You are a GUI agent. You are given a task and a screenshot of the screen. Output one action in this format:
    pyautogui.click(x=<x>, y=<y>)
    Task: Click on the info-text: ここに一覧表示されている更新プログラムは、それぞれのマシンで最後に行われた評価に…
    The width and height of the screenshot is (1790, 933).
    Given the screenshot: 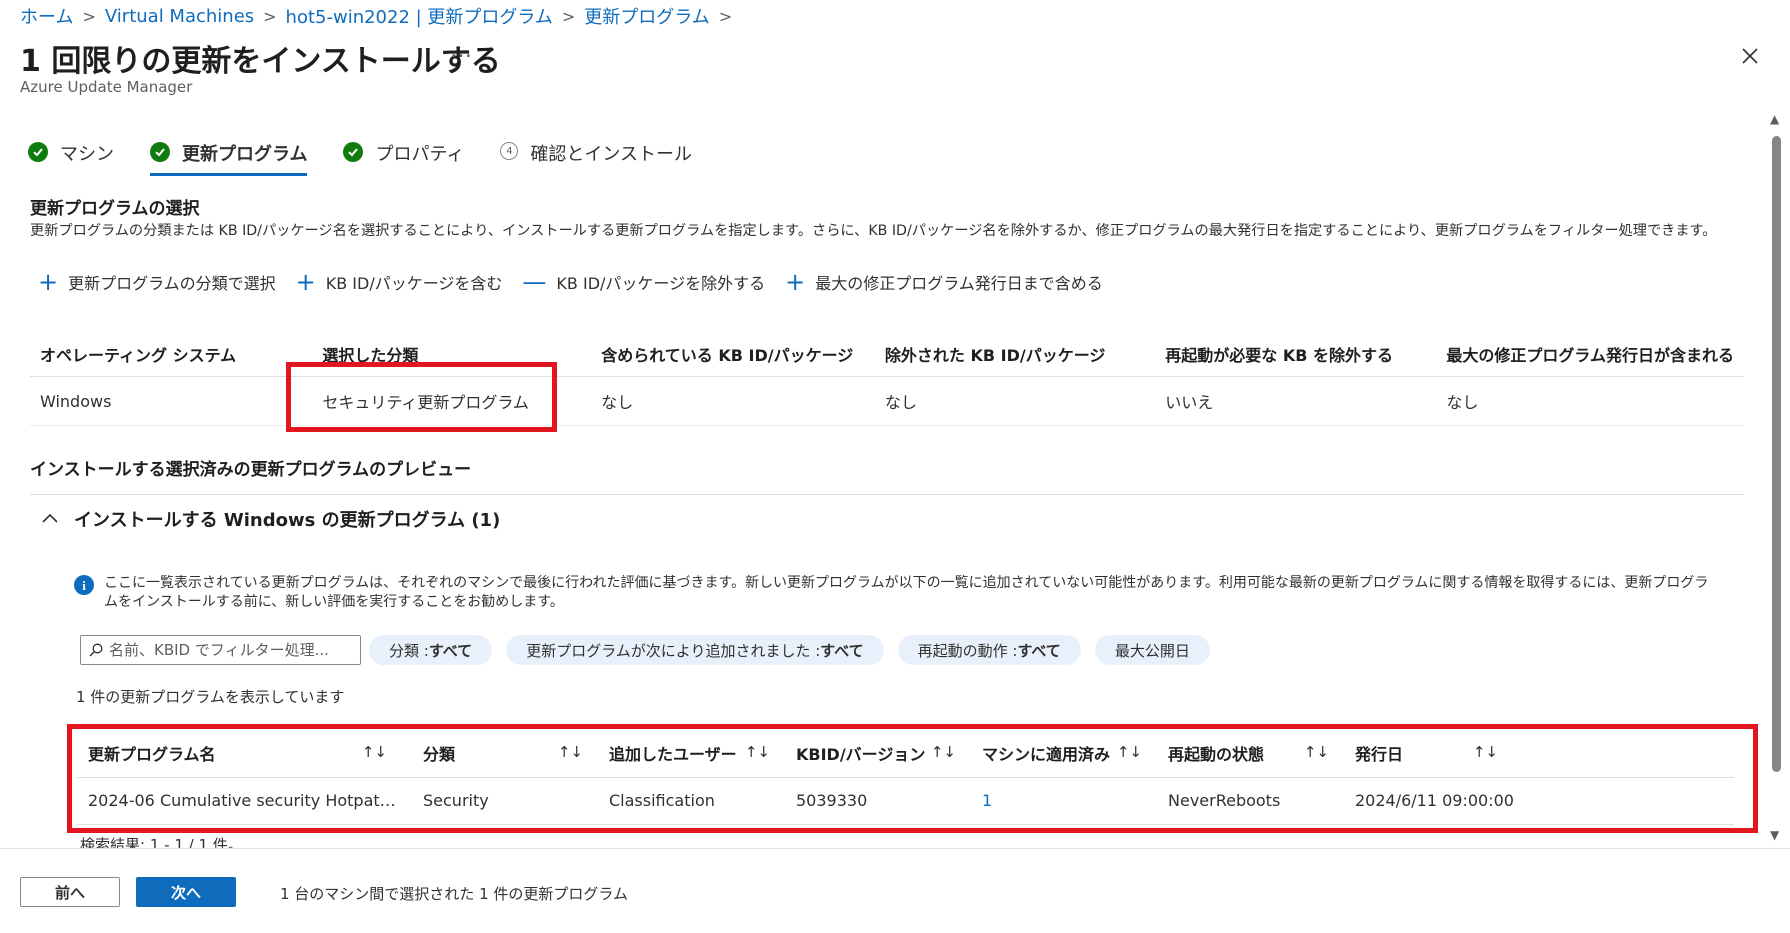 What is the action you would take?
    pyautogui.click(x=906, y=592)
    